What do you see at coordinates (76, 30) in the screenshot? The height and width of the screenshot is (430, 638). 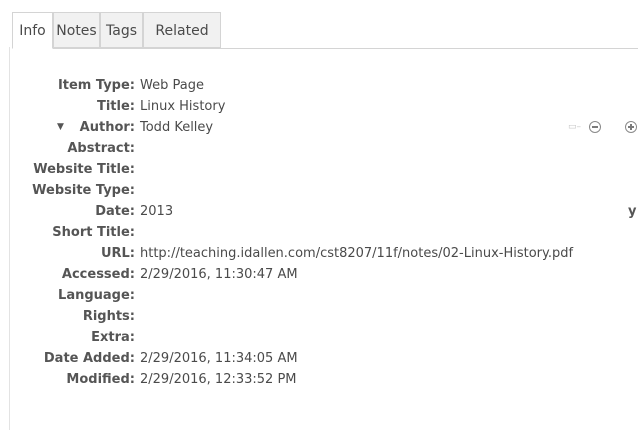 I see `tab-notes: Notes` at bounding box center [76, 30].